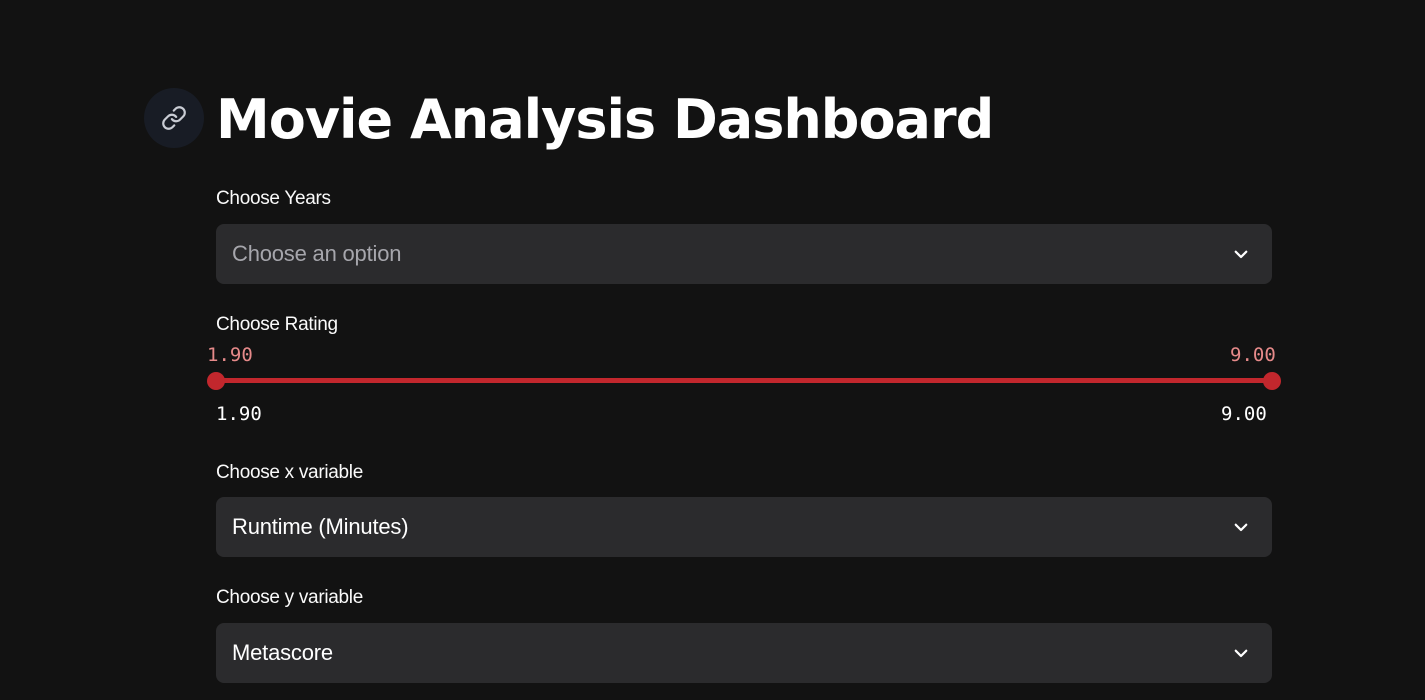  What do you see at coordinates (289, 472) in the screenshot?
I see `x-variable-label: Choose x variable` at bounding box center [289, 472].